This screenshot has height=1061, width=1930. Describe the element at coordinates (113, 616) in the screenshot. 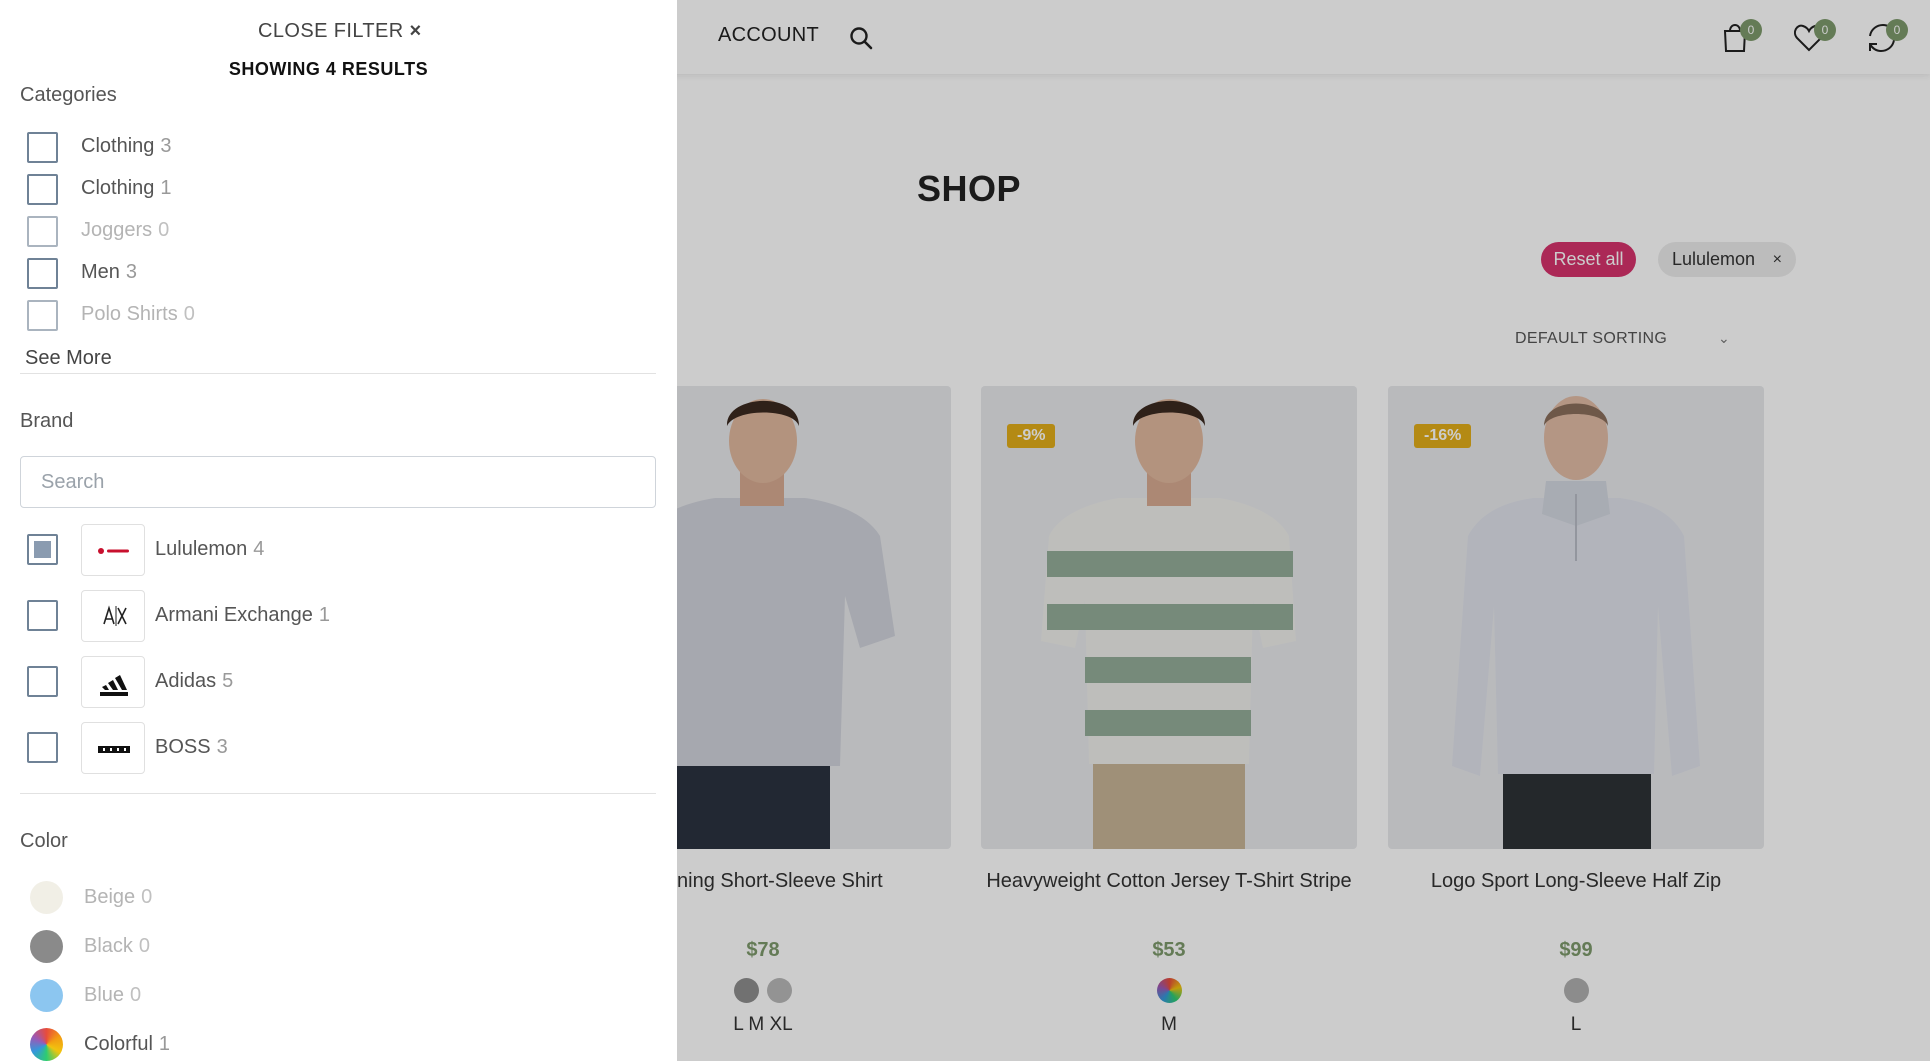

I see `armani-exchange-logo` at that location.